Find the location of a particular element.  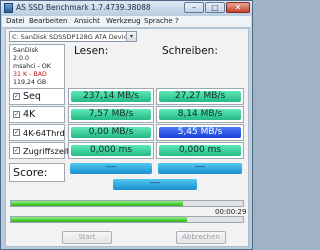

progress-fill-current is located at coordinates (97, 203).